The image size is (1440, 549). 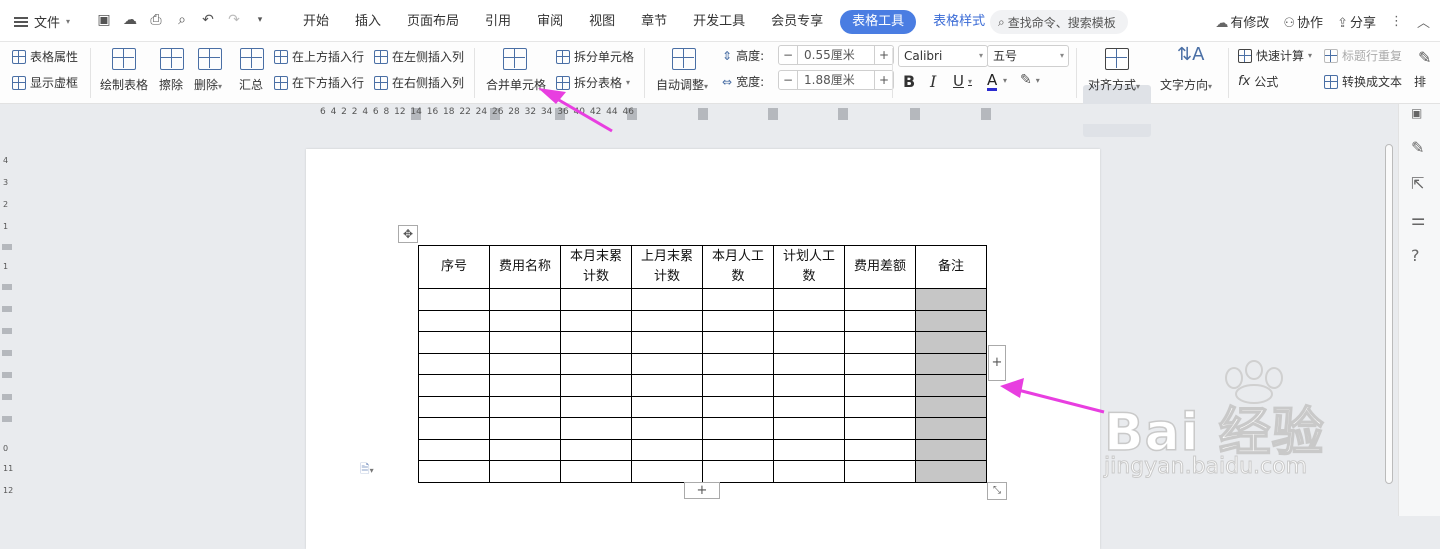 I want to click on font-name-select: Calibri ▾, so click(x=943, y=56).